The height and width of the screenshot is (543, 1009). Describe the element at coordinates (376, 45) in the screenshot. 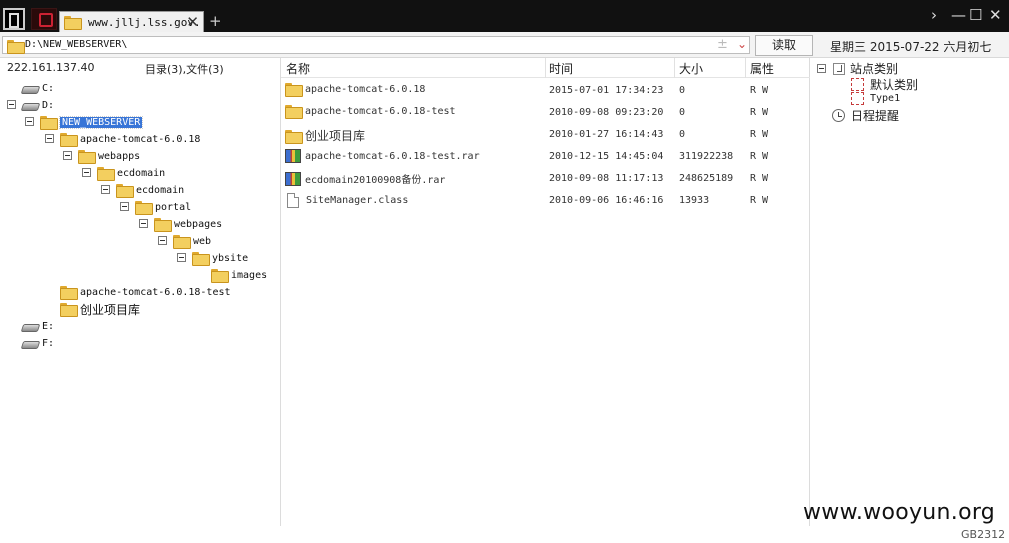

I see `path-input: D:\NEW_WEBSERVER\ ± ⌄` at that location.